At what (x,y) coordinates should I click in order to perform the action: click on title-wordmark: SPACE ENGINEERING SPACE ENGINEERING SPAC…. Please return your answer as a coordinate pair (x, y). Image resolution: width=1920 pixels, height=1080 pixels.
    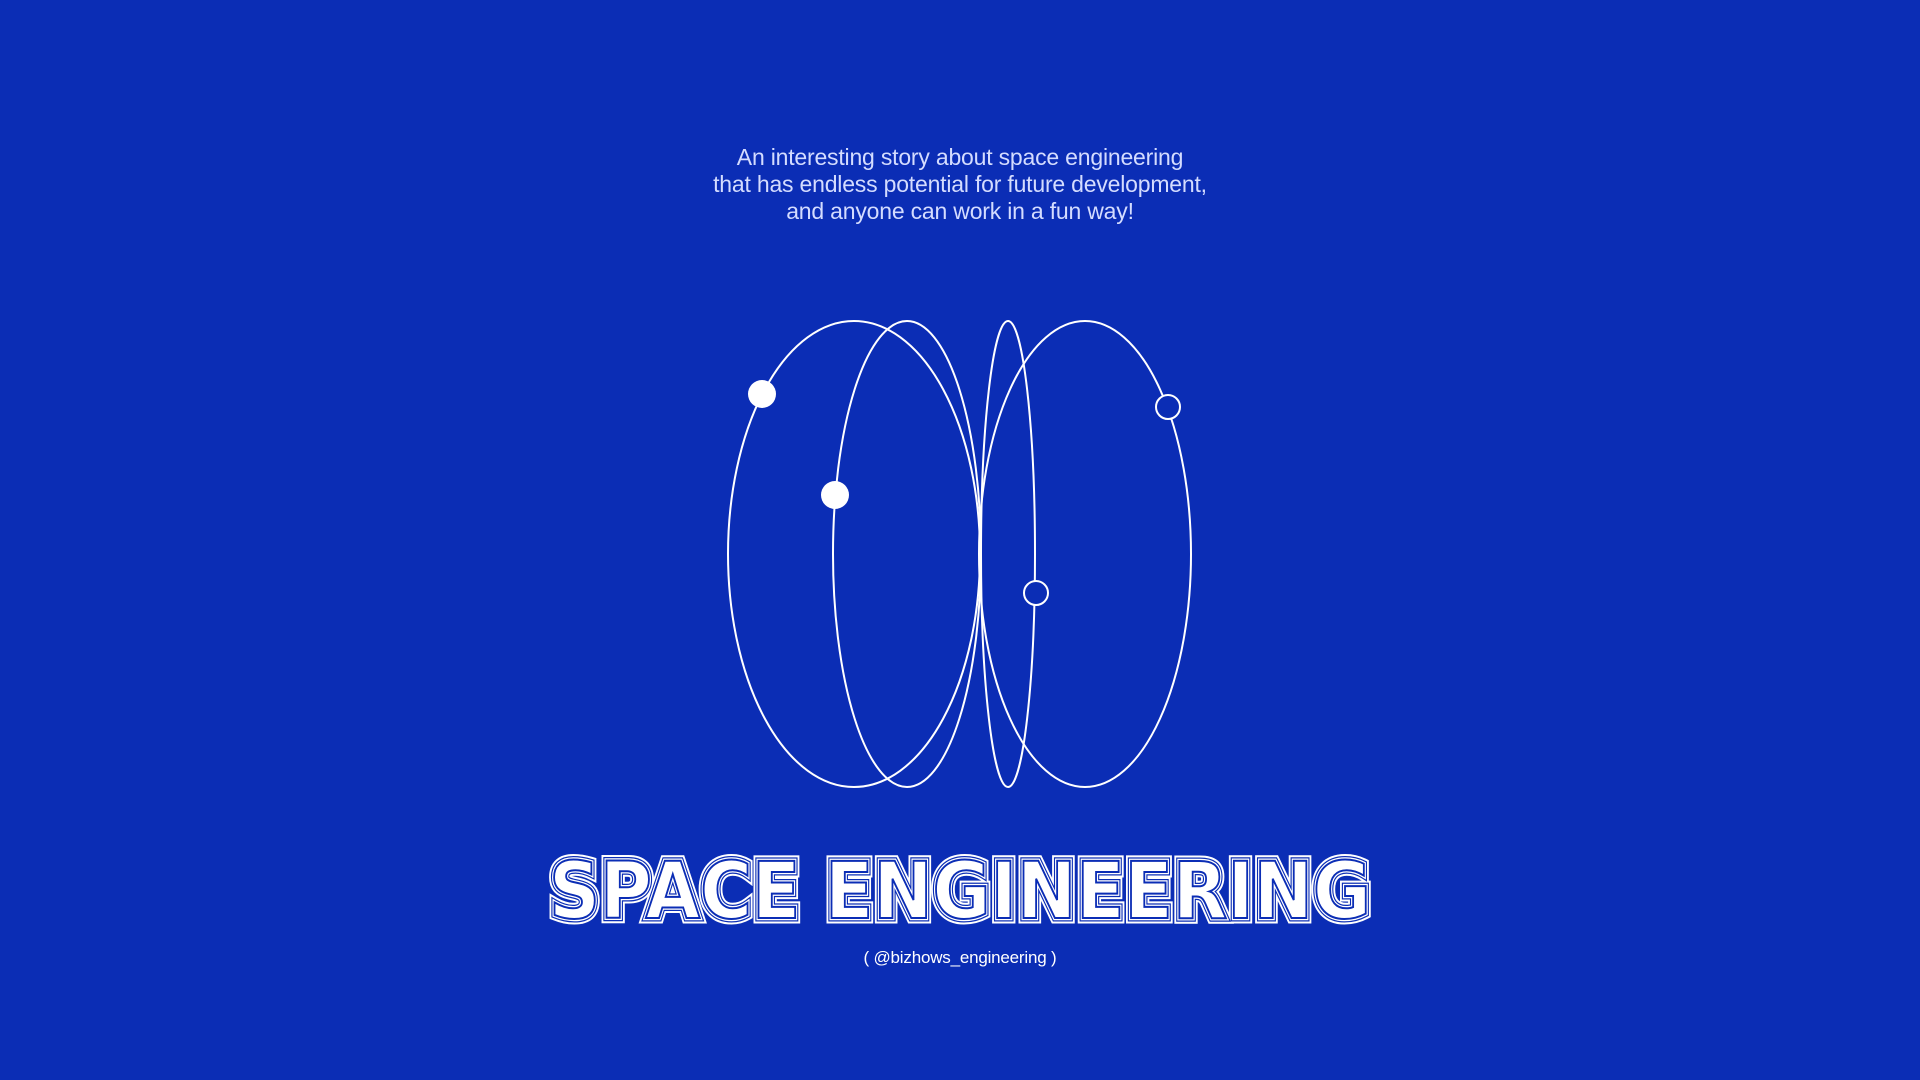
    Looking at the image, I should click on (960, 892).